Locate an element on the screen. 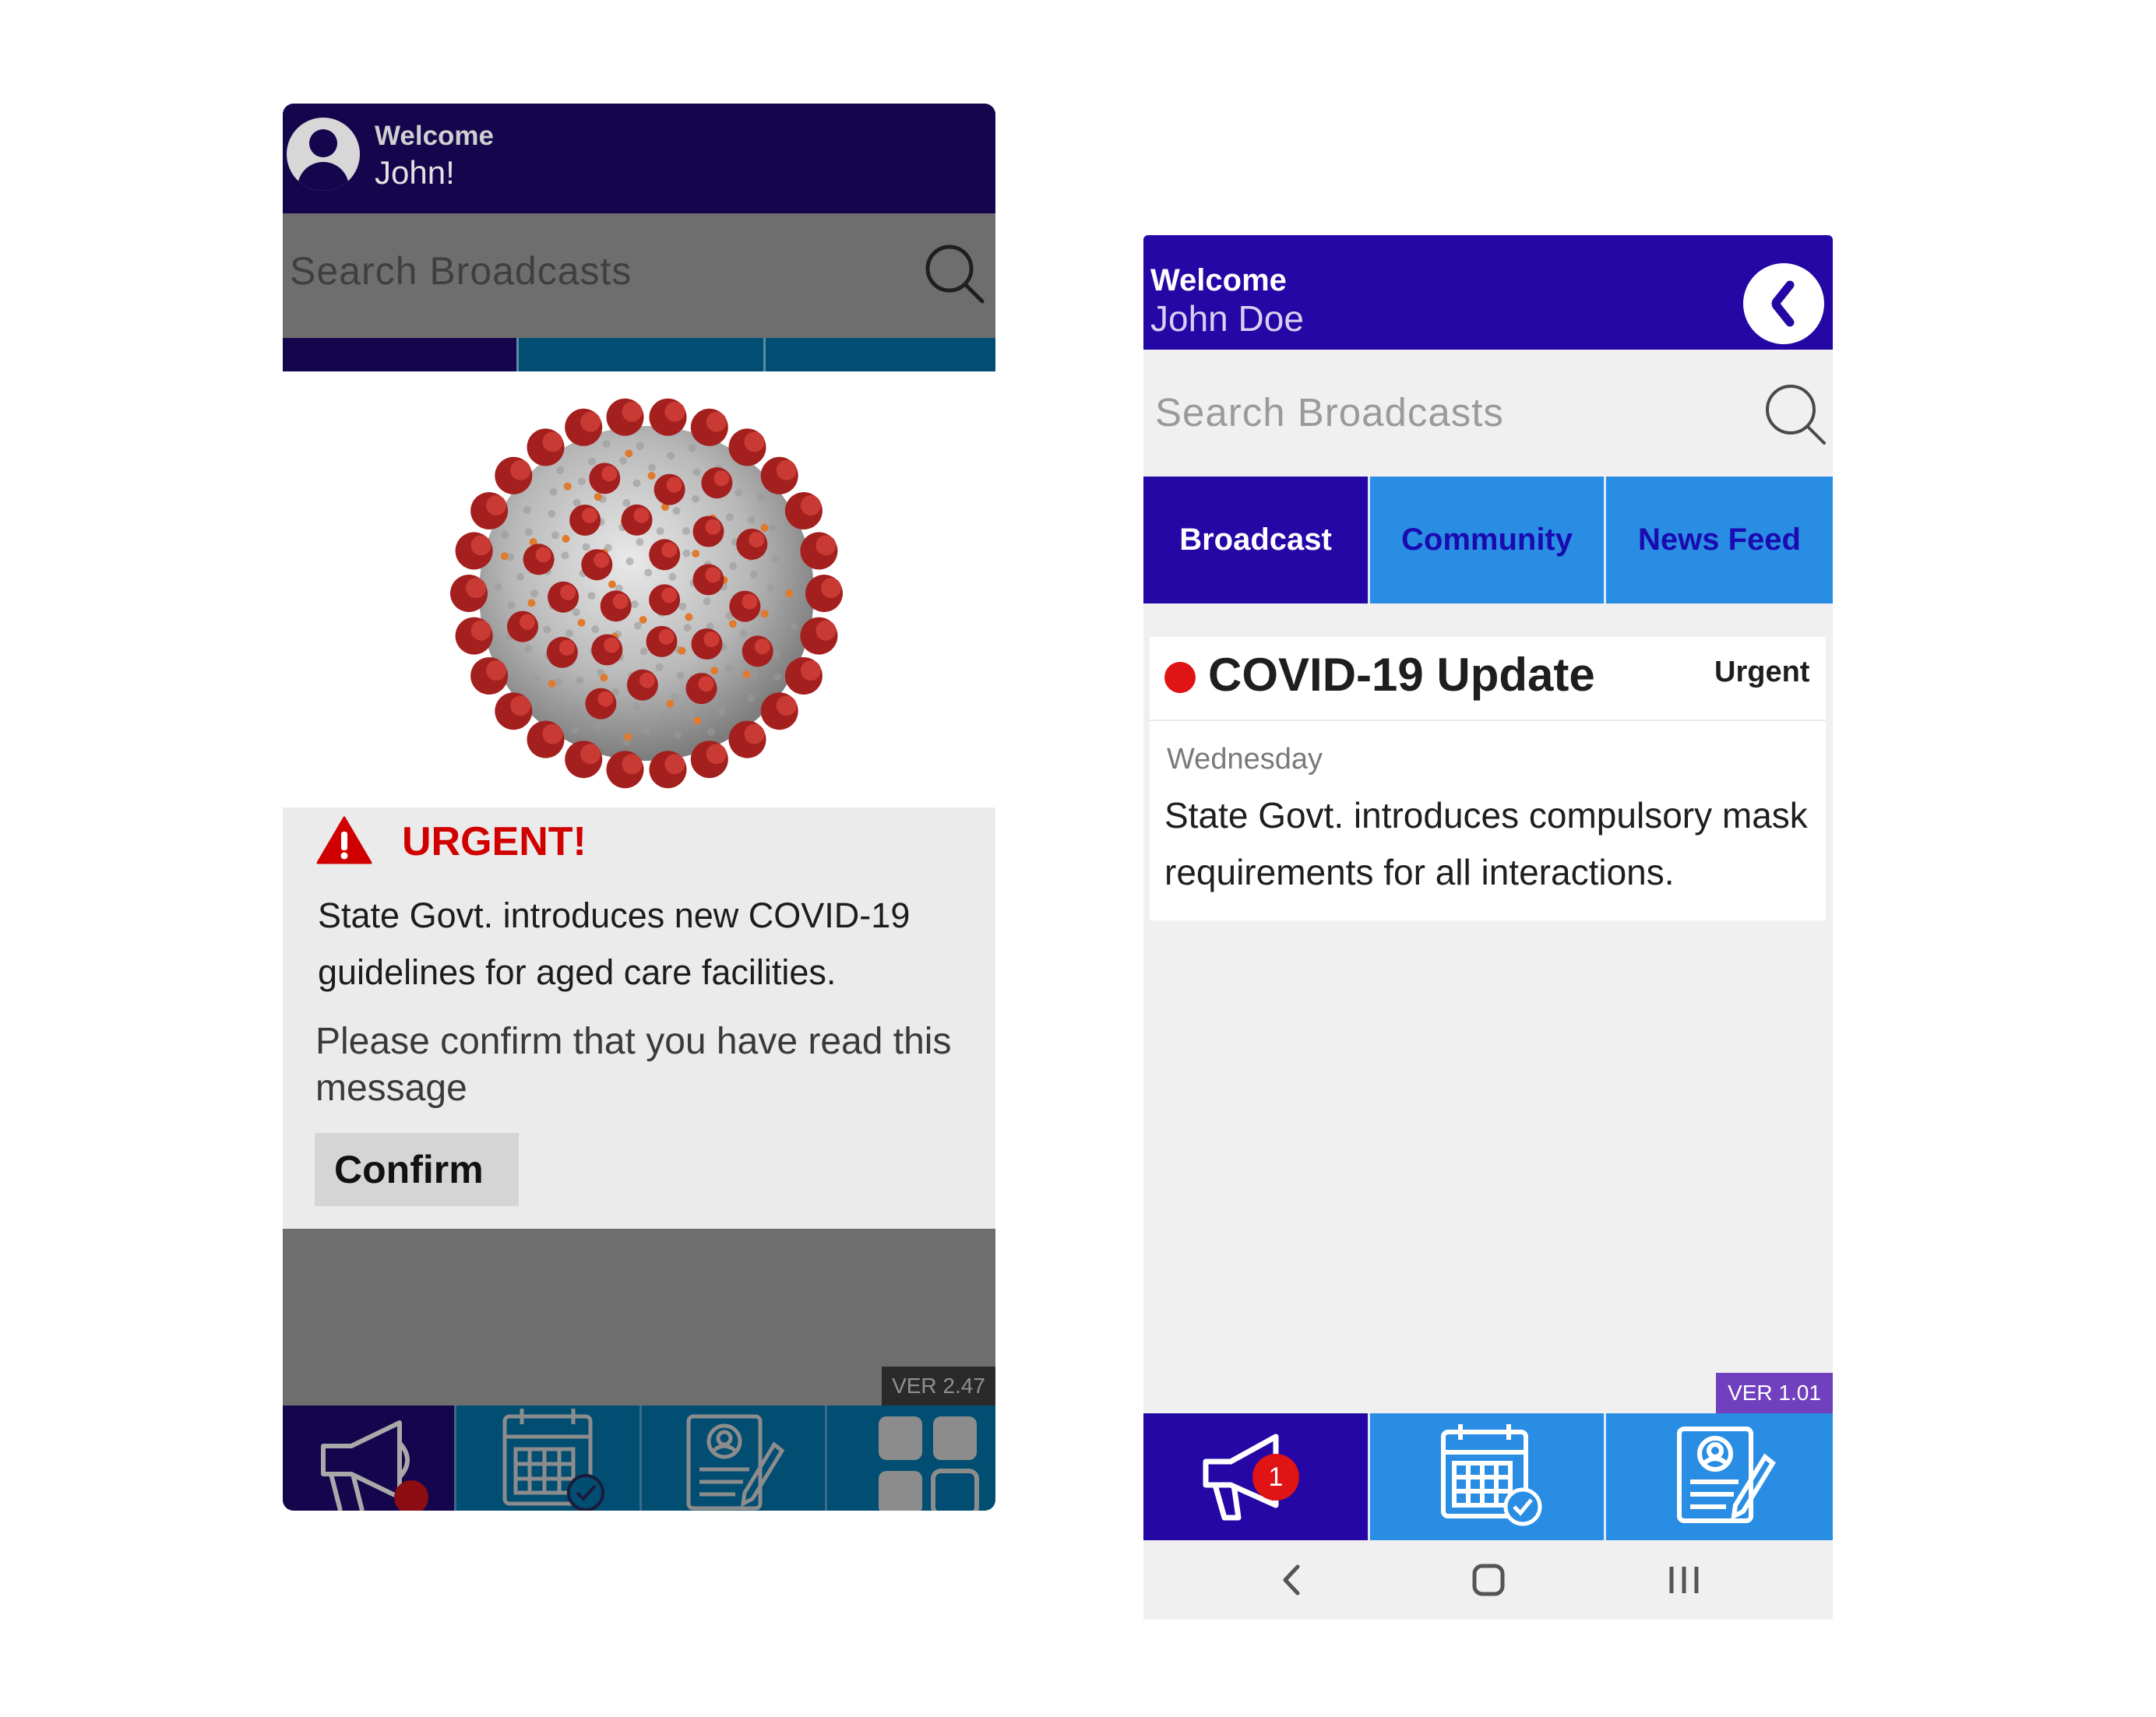 Image resolution: width=2156 pixels, height=1717 pixels. avatar is located at coordinates (323, 154).